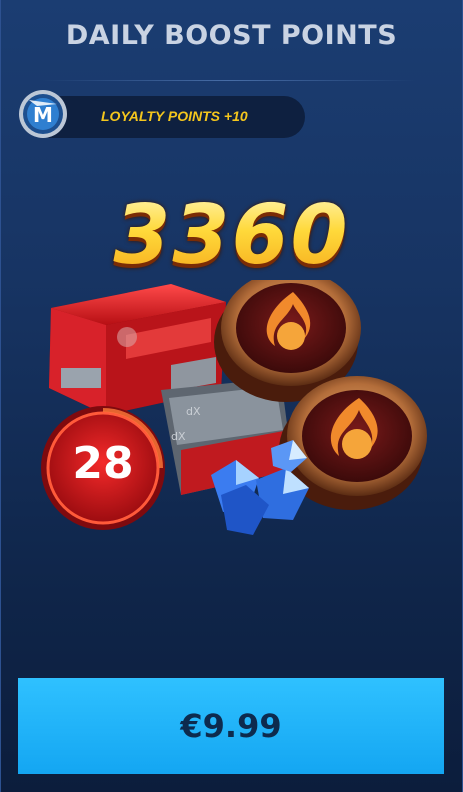 The image size is (463, 792). Describe the element at coordinates (231, 235) in the screenshot. I see `points-amount: 3360` at that location.